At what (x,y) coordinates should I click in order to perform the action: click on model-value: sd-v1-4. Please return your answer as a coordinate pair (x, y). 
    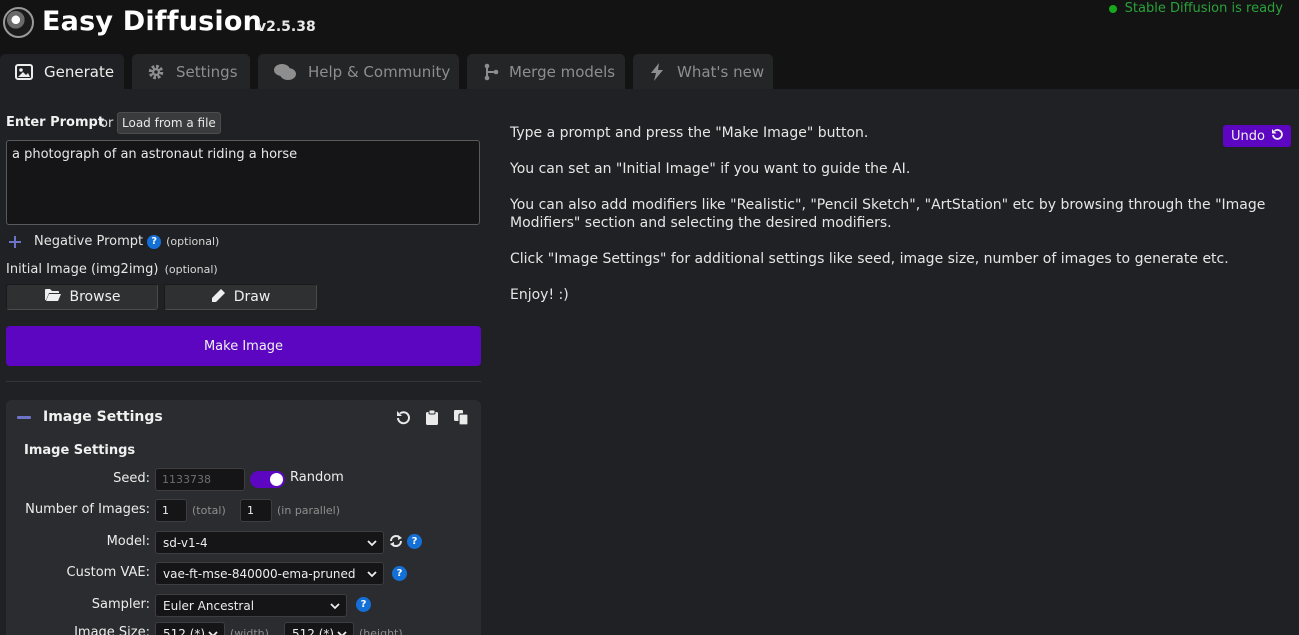
    Looking at the image, I should click on (185, 542).